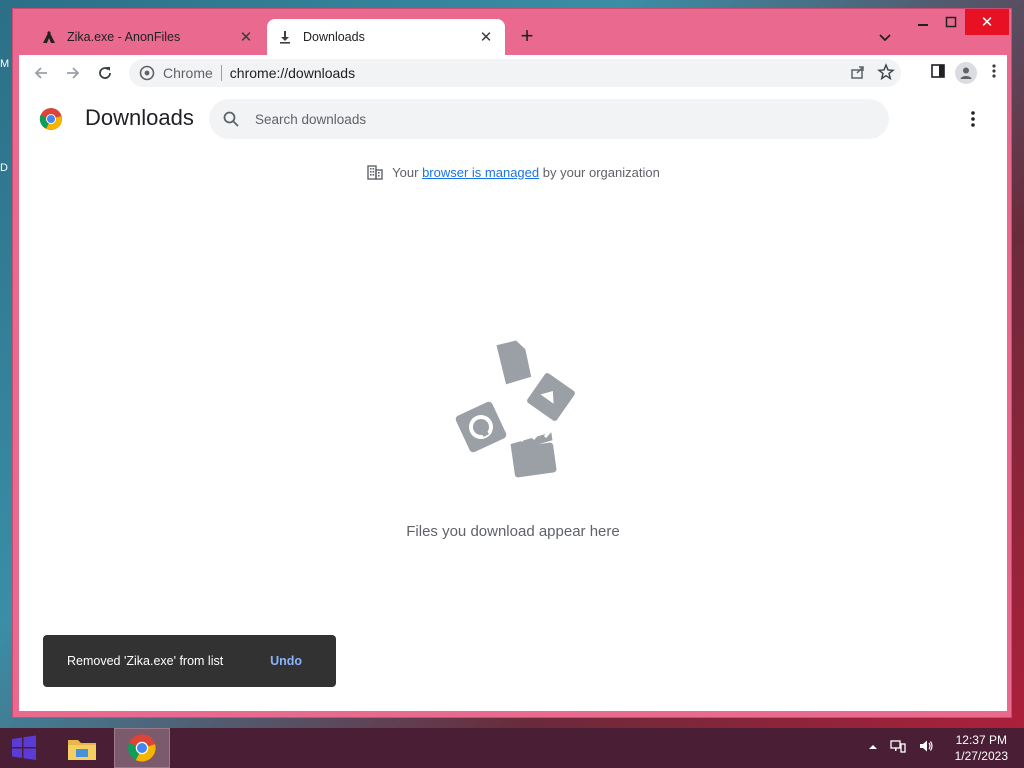  What do you see at coordinates (858, 73) in the screenshot?
I see `share-icon` at bounding box center [858, 73].